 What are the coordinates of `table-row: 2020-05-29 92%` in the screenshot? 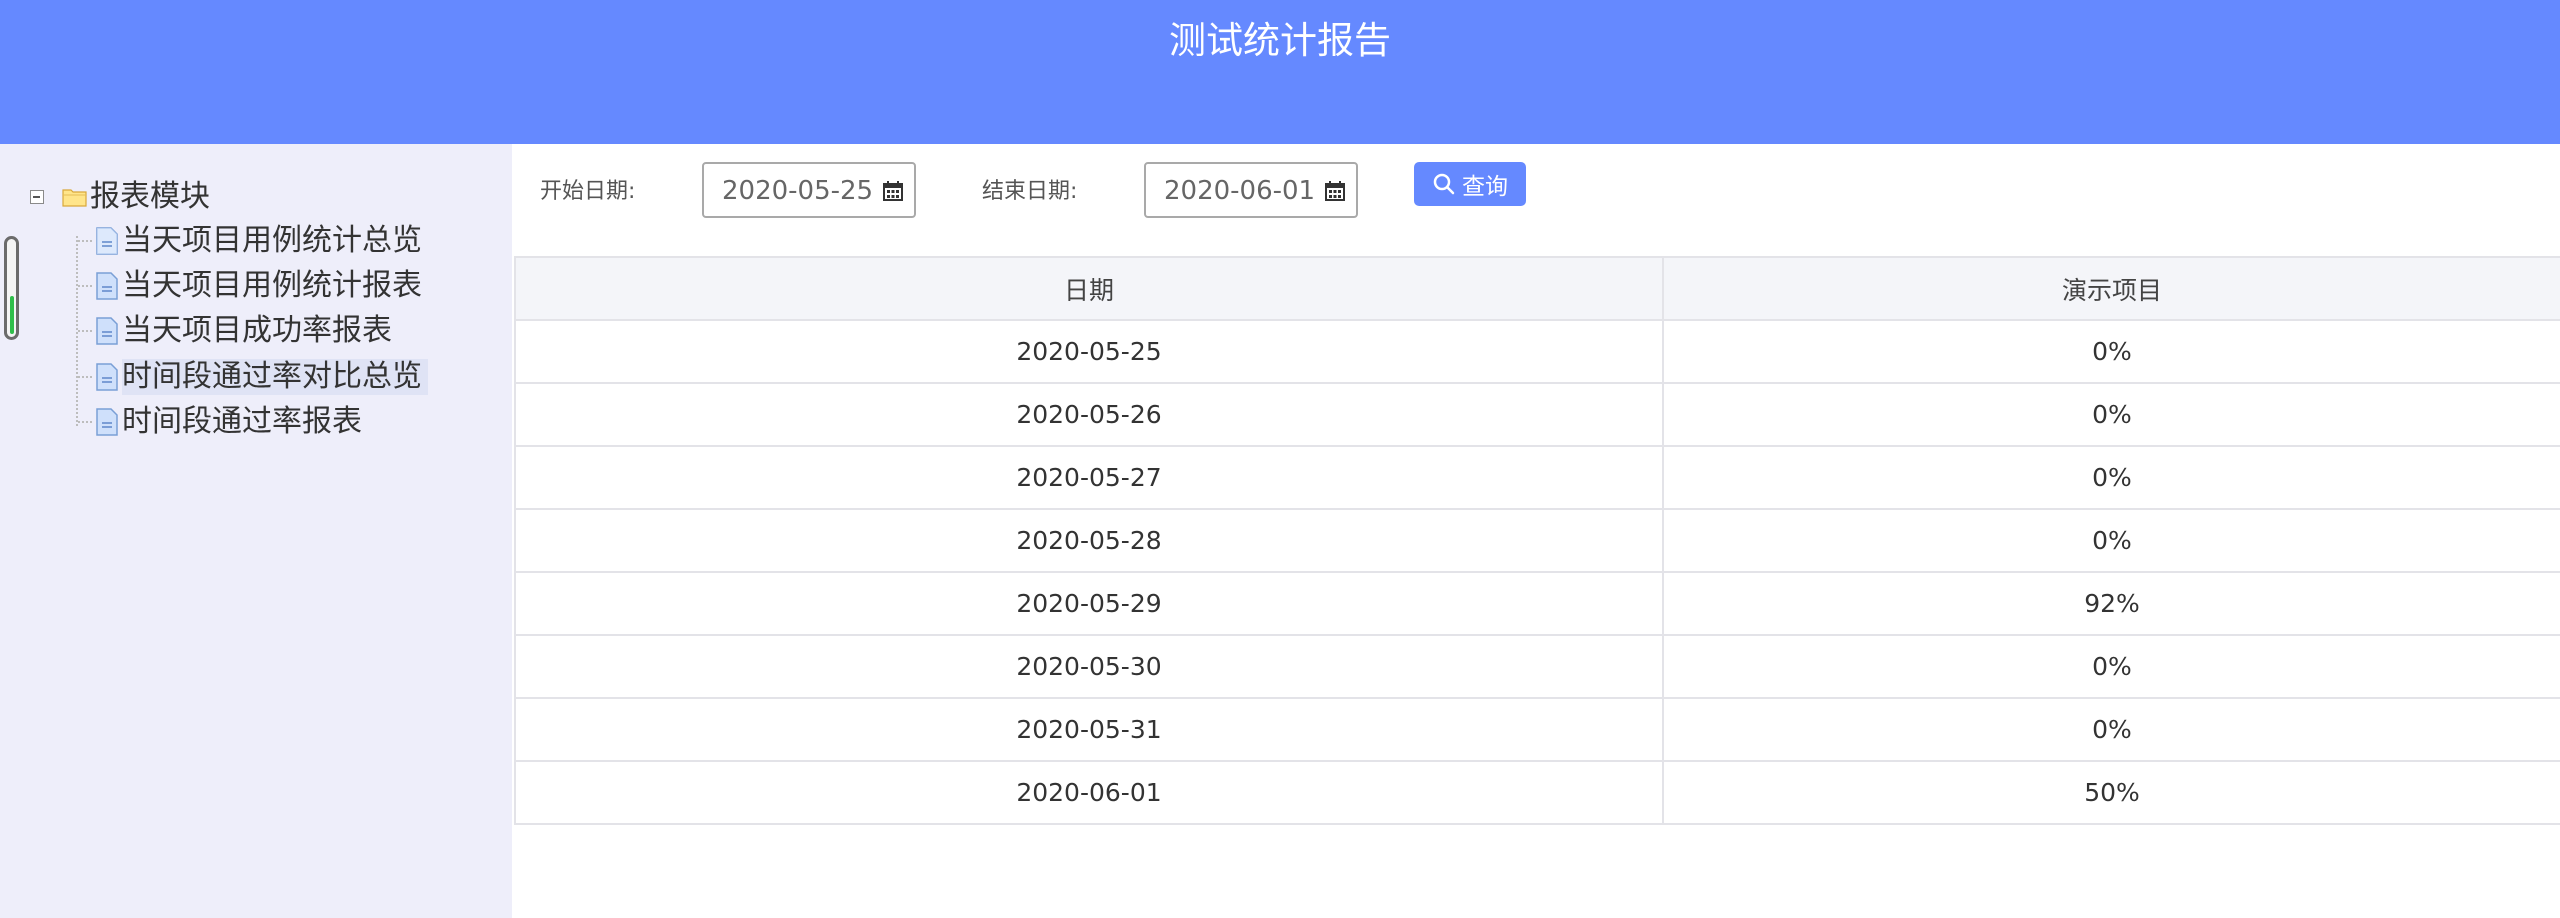 It's located at (1537, 603).